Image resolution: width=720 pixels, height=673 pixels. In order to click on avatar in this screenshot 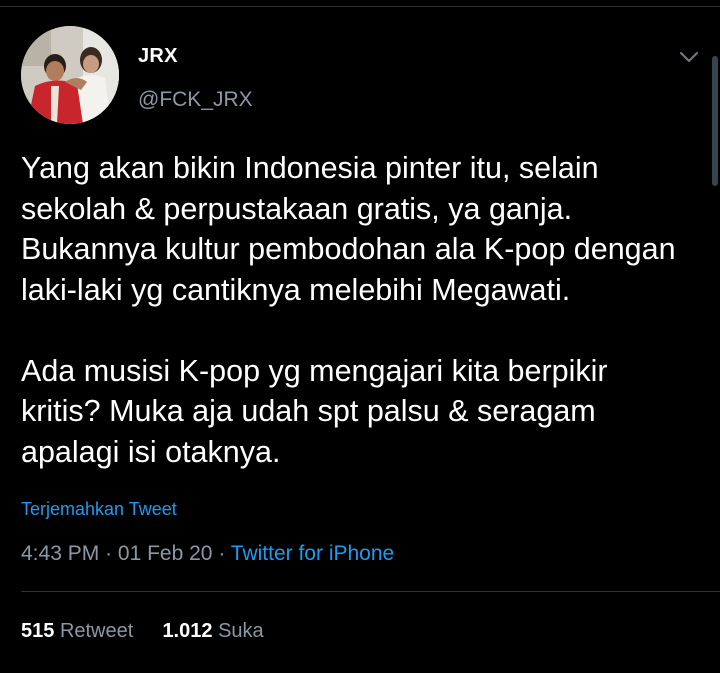, I will do `click(70, 75)`.